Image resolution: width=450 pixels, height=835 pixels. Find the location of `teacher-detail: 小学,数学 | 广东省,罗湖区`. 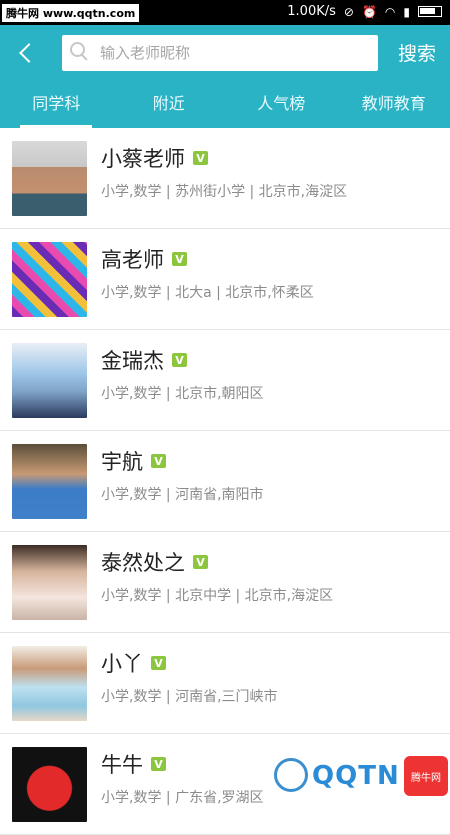

teacher-detail: 小学,数学 | 广东省,罗湖区 is located at coordinates (182, 797).